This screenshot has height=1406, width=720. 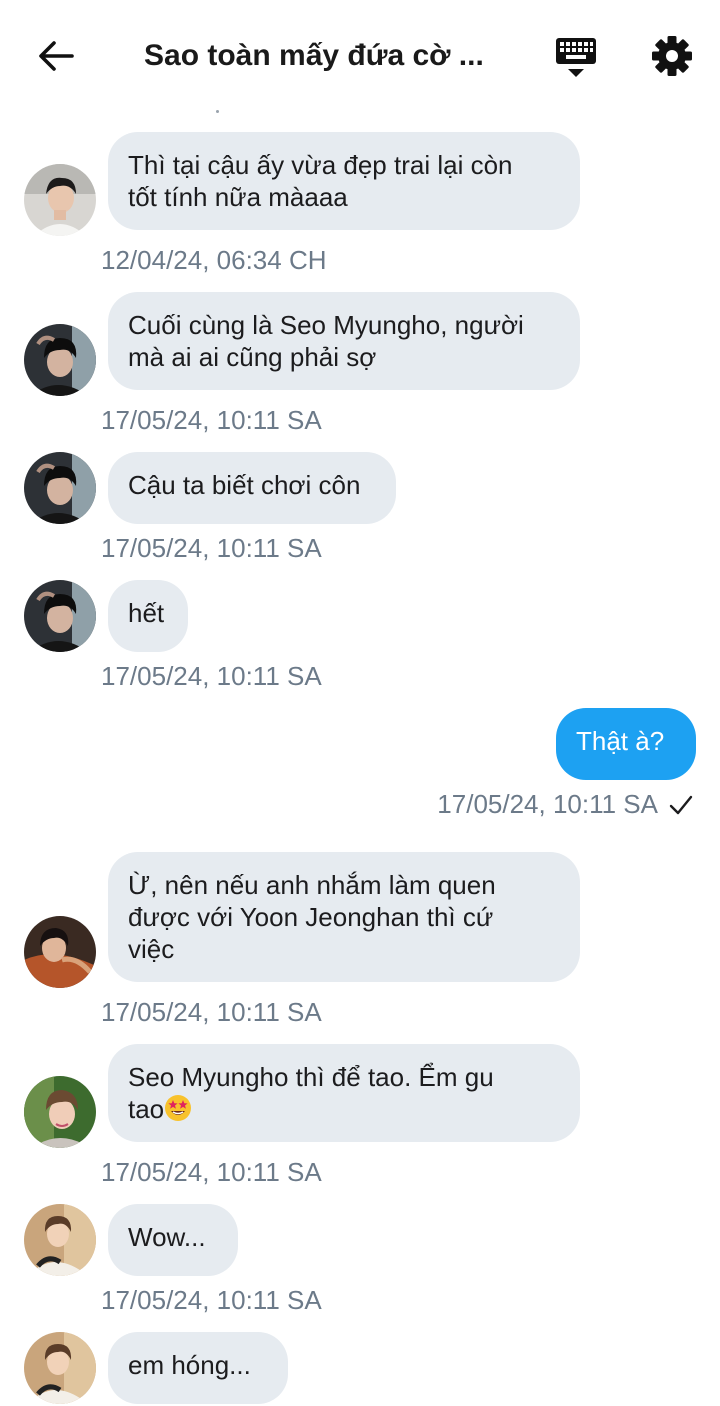 I want to click on message-timestamp: 12/04/24, 06:34 CH, so click(x=214, y=260).